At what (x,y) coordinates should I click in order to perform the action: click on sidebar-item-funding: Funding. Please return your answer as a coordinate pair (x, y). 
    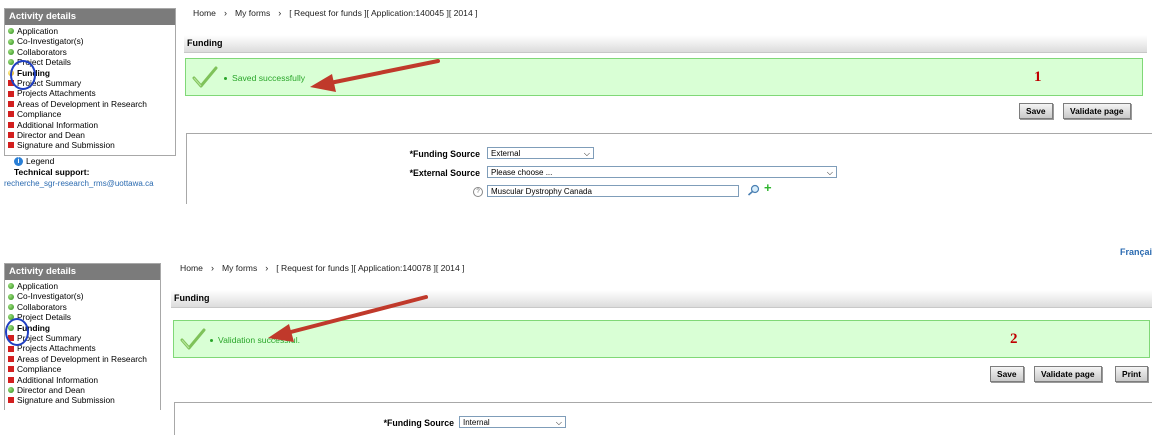
    Looking at the image, I should click on (84, 328).